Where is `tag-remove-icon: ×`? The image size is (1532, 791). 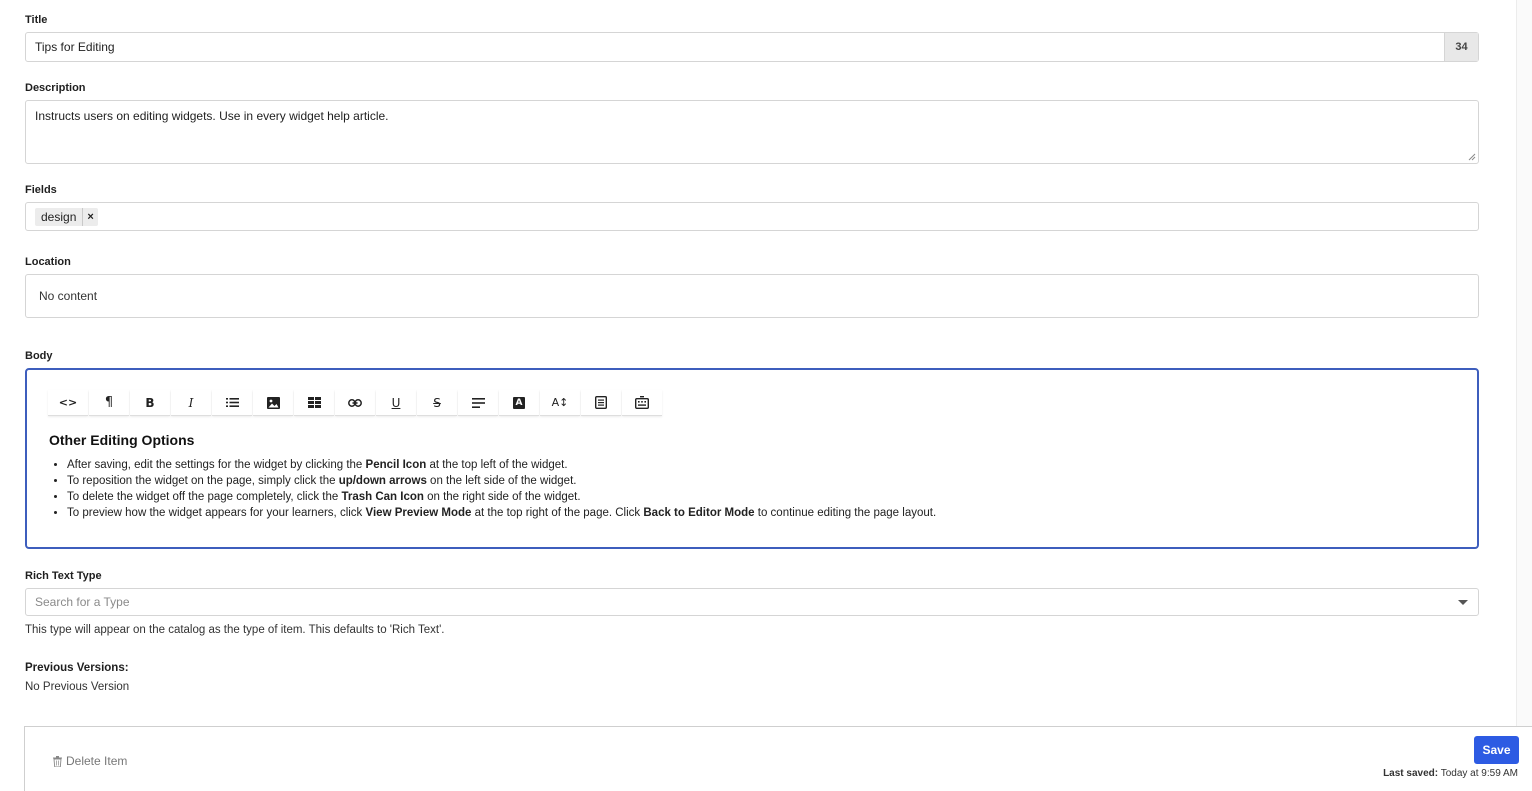 tag-remove-icon: × is located at coordinates (90, 217).